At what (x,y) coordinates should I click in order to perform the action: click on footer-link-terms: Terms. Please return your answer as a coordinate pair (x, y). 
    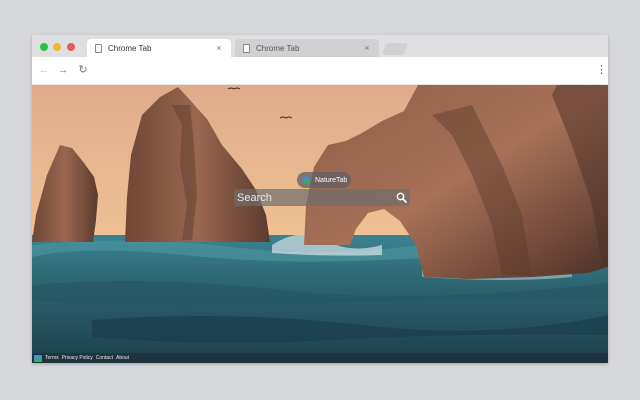
    Looking at the image, I should click on (52, 358).